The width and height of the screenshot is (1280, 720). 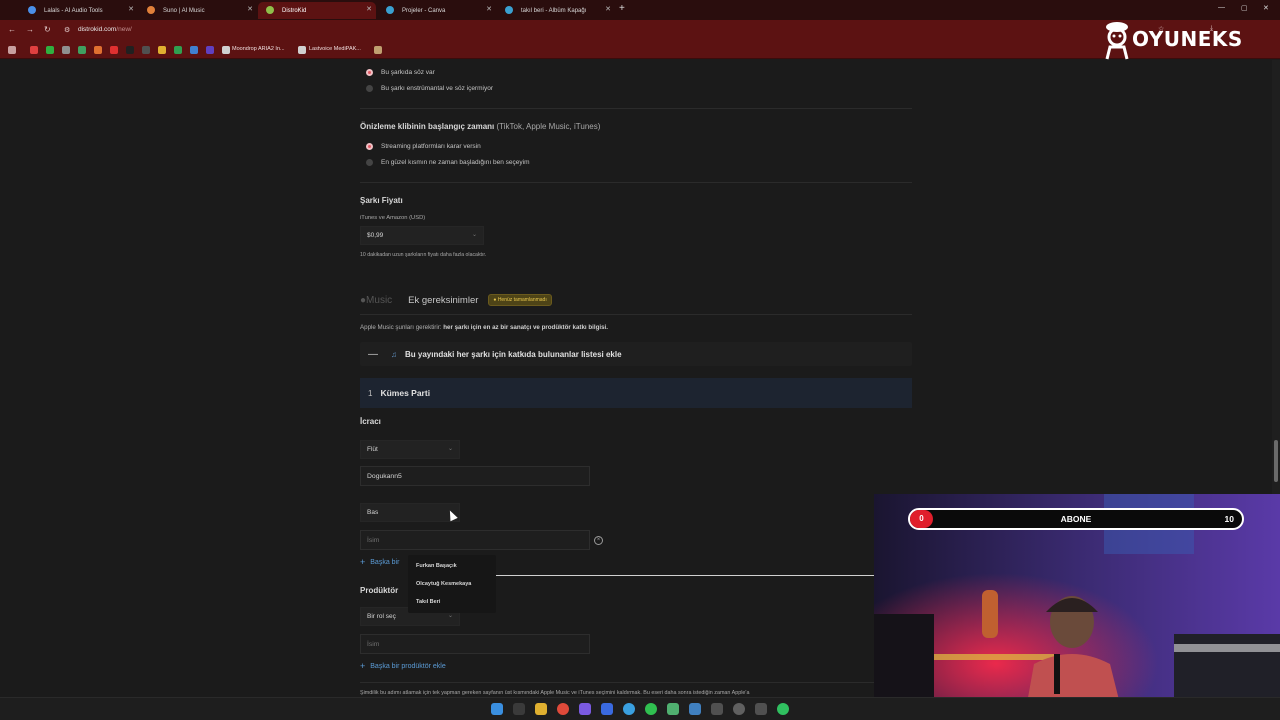 I want to click on suggestion-item: Takıl Beri, so click(x=428, y=602).